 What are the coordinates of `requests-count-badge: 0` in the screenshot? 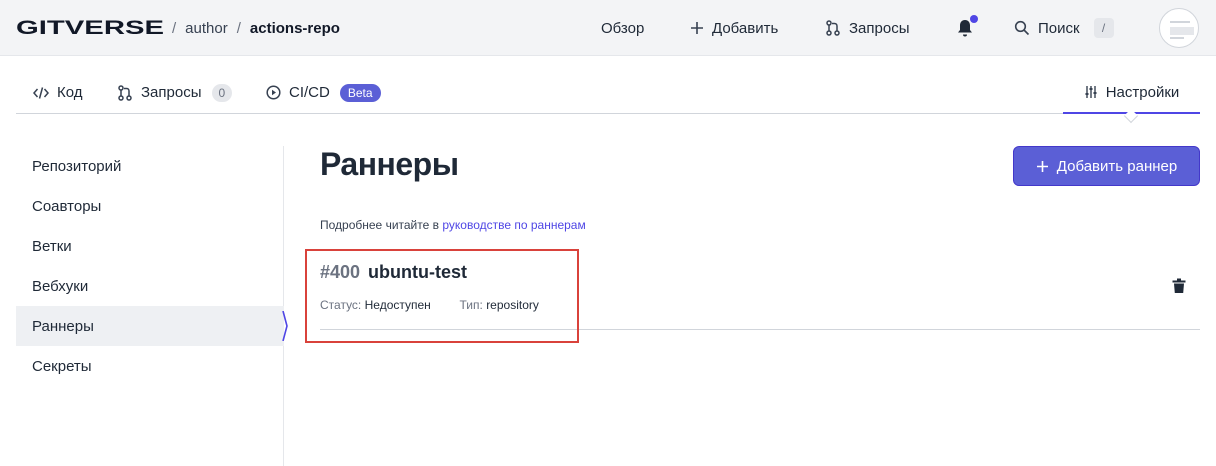 It's located at (222, 92).